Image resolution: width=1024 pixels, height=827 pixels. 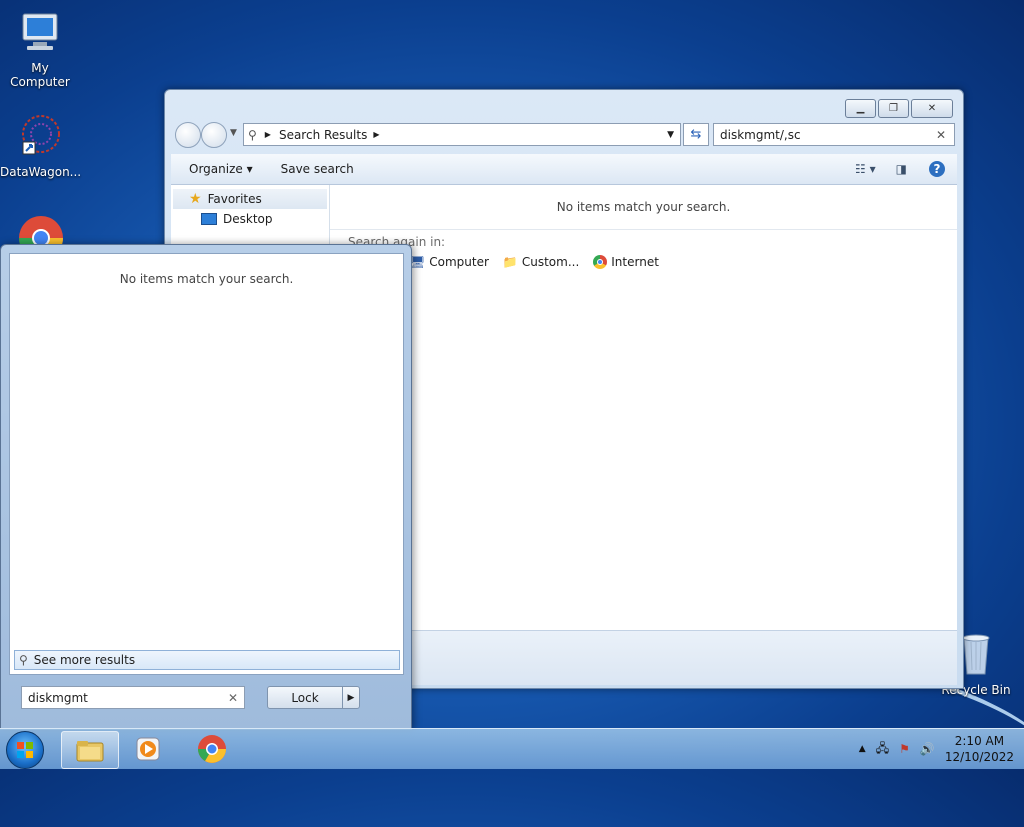 What do you see at coordinates (462, 134) in the screenshot?
I see `address-bar: ⚲ ▶ Search Results ▶ ▼` at bounding box center [462, 134].